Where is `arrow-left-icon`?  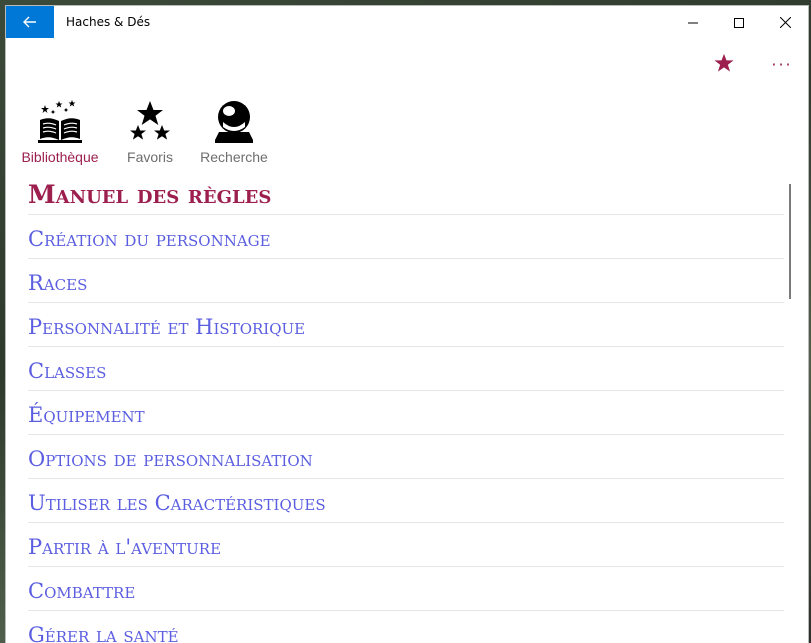
arrow-left-icon is located at coordinates (30, 22).